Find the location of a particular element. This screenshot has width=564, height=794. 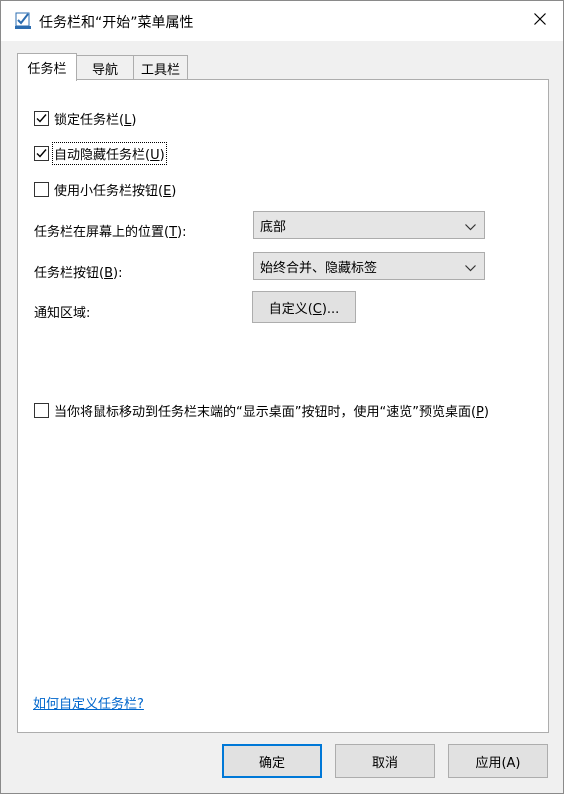

position-value: 底部 is located at coordinates (273, 227).